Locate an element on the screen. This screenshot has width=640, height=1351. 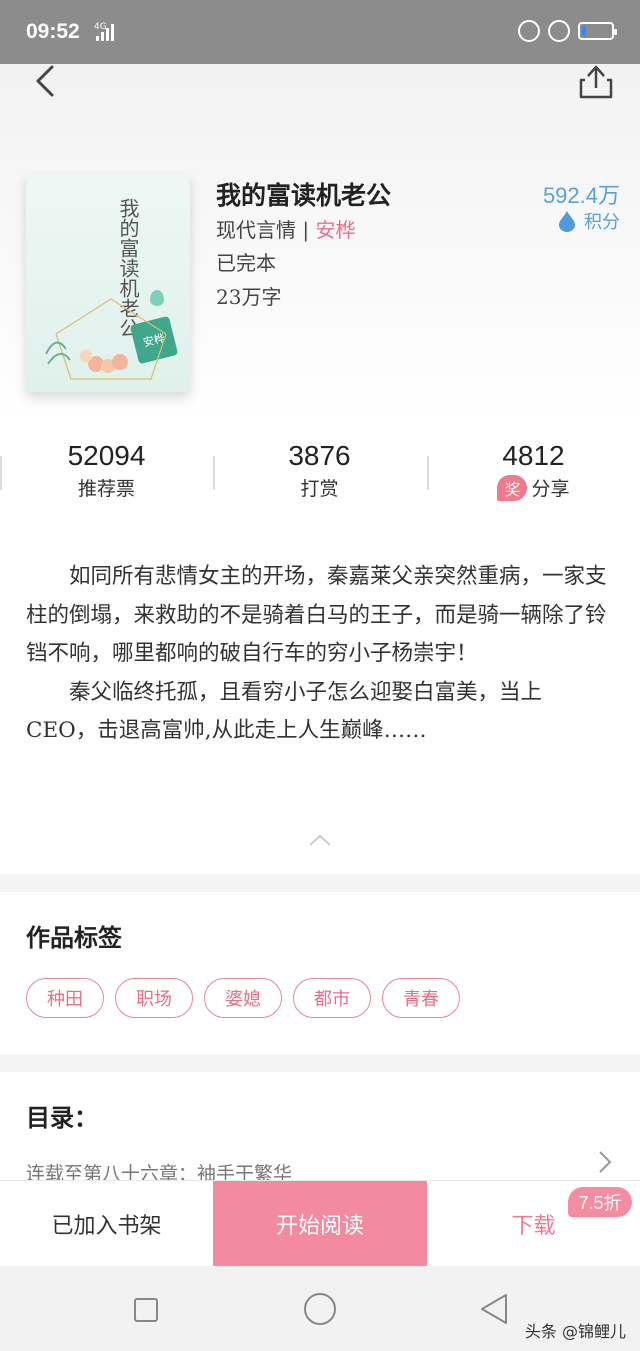
cover-illustration is located at coordinates (106, 339).